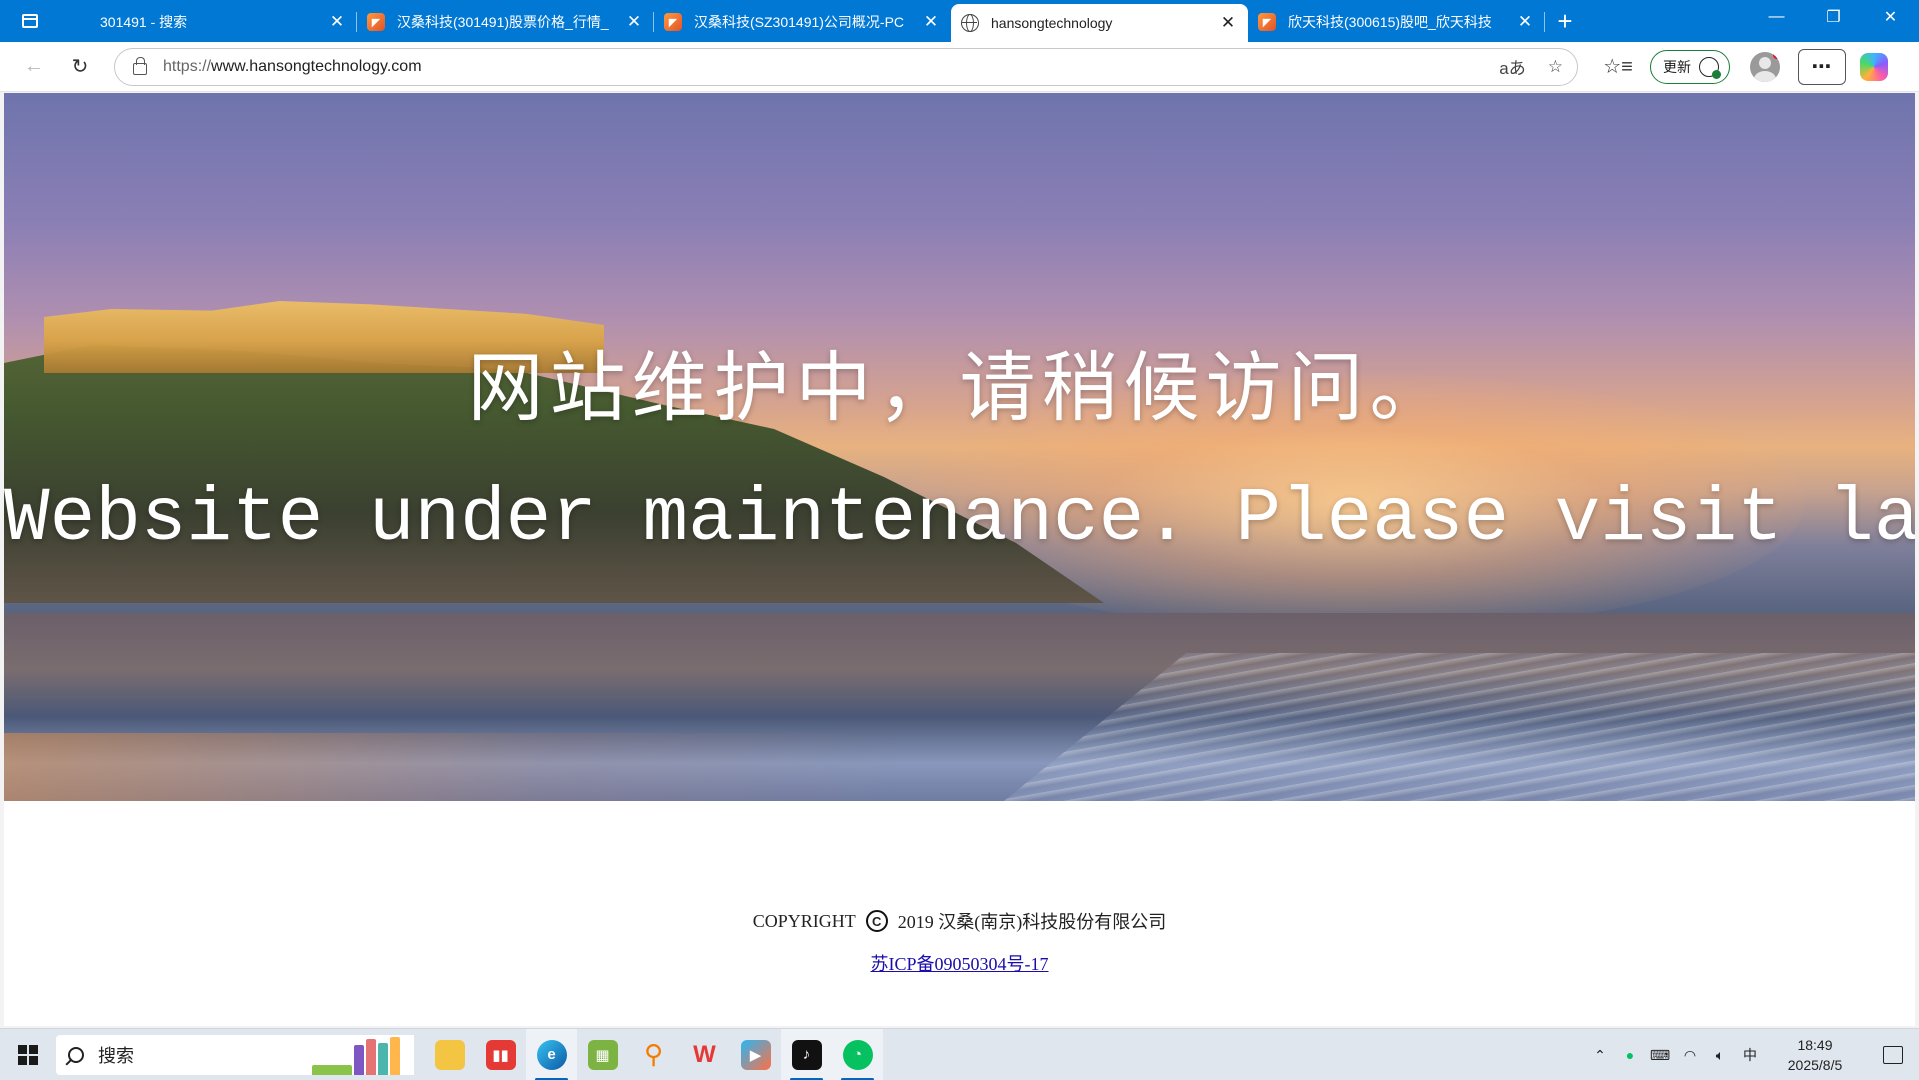 This screenshot has width=1919, height=1080. What do you see at coordinates (144, 22) in the screenshot?
I see `tab-title: 301491 - 搜索` at bounding box center [144, 22].